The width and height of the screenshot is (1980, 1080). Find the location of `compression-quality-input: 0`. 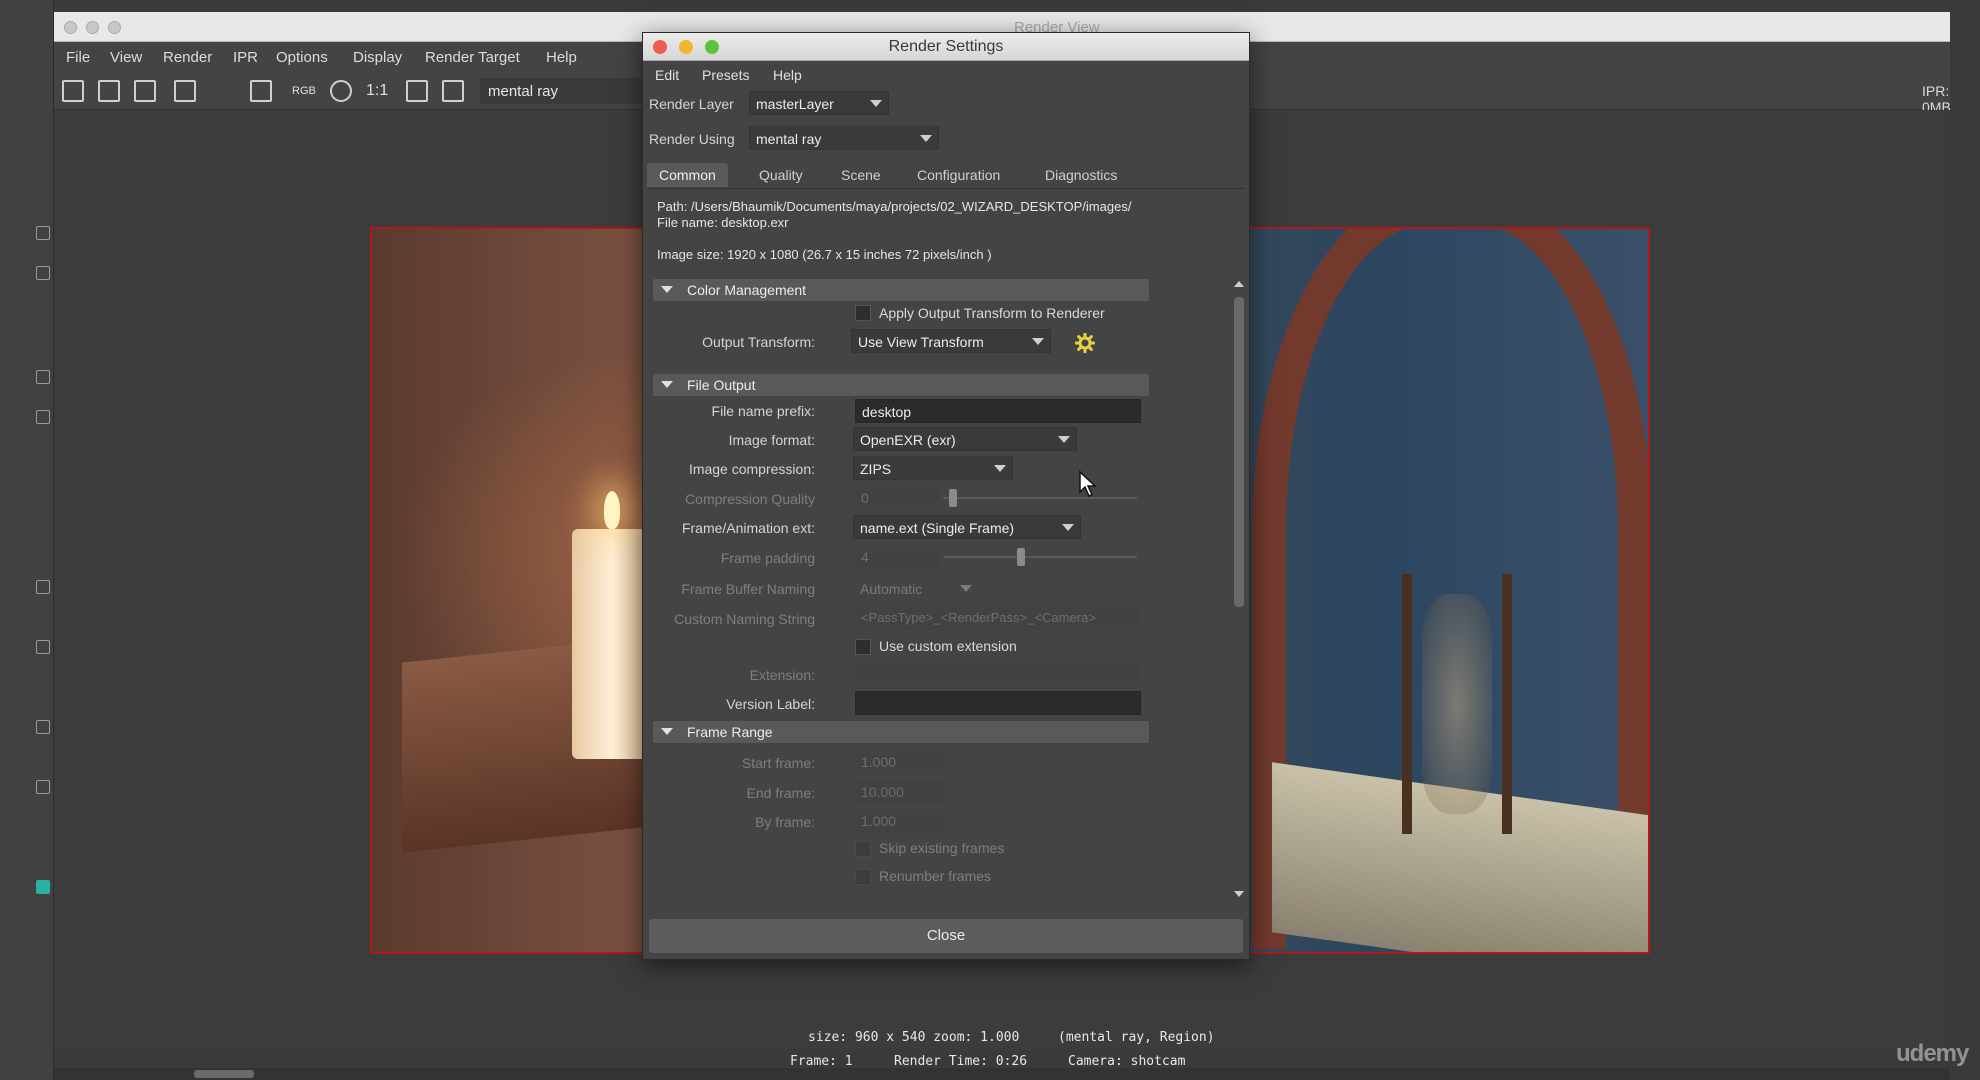

compression-quality-input: 0 is located at coordinates (897, 498).